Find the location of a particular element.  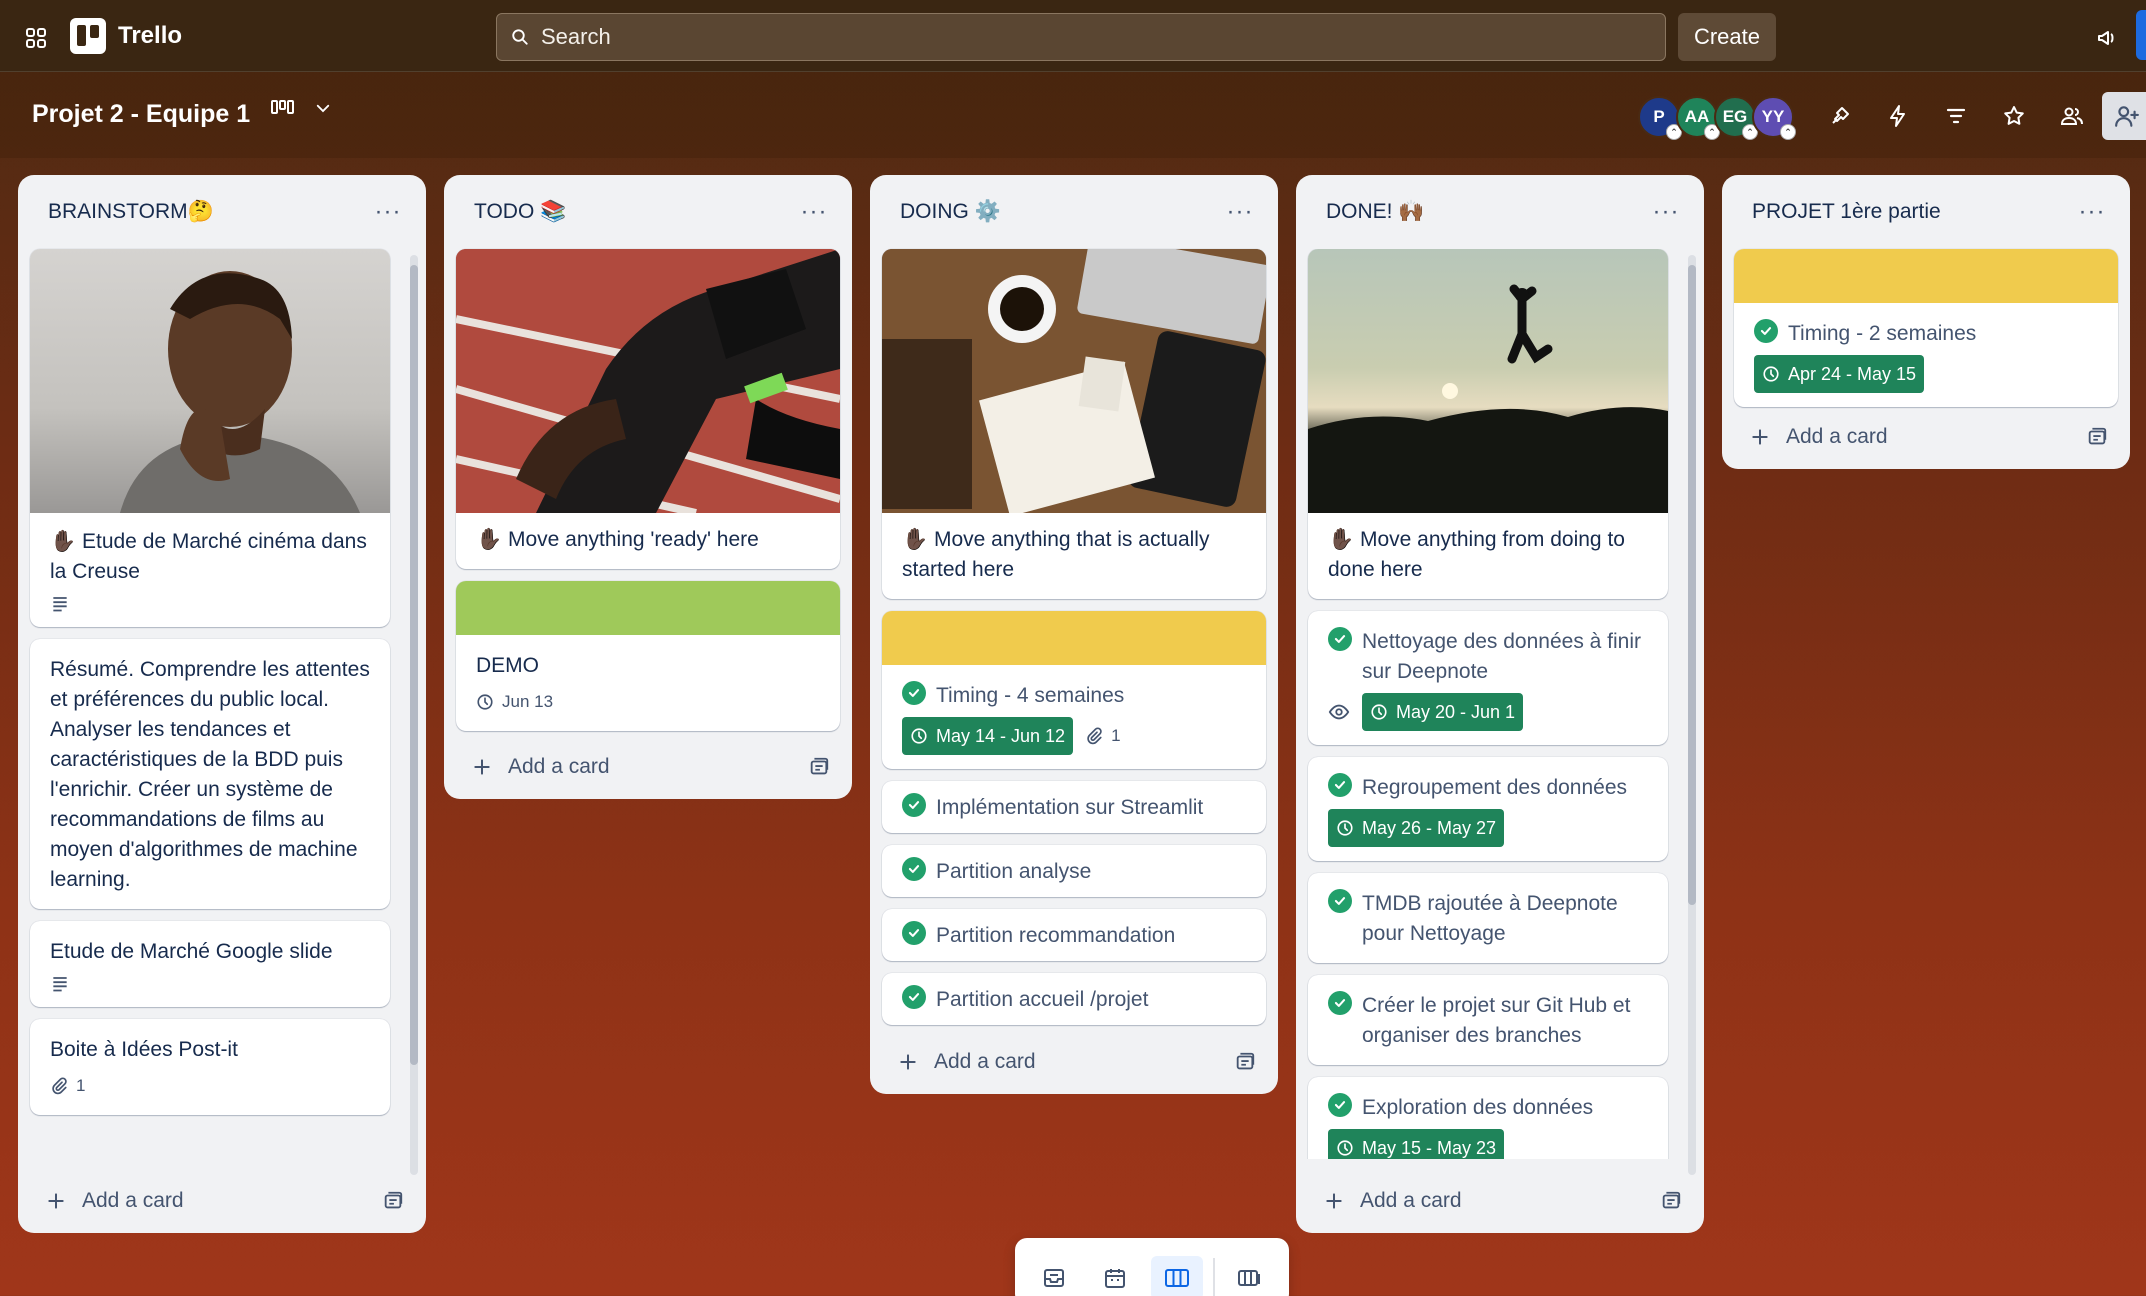

card: DEMO Jun 13 is located at coordinates (648, 656).